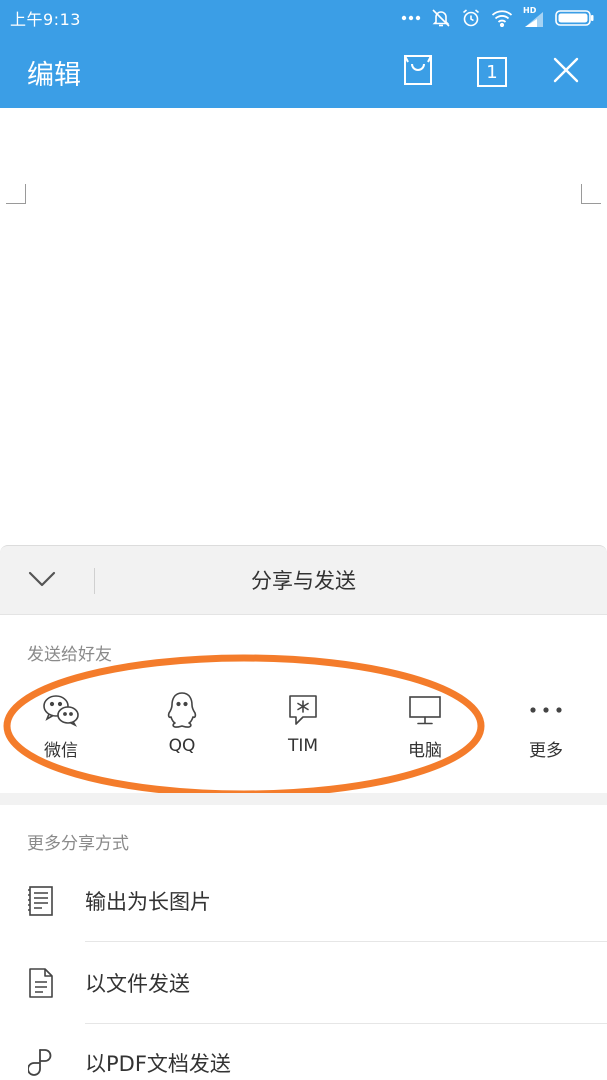 This screenshot has width=607, height=1080. Describe the element at coordinates (148, 902) in the screenshot. I see `option-label: 输出为长图片` at that location.